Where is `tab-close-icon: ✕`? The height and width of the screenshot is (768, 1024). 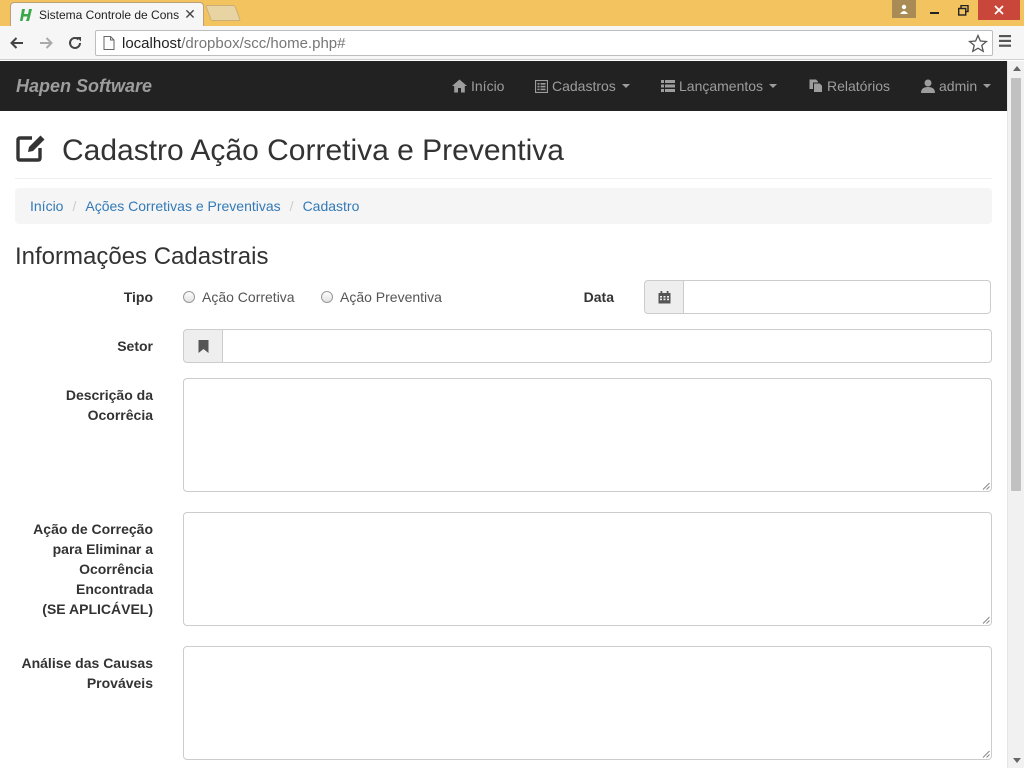
tab-close-icon: ✕ is located at coordinates (190, 14).